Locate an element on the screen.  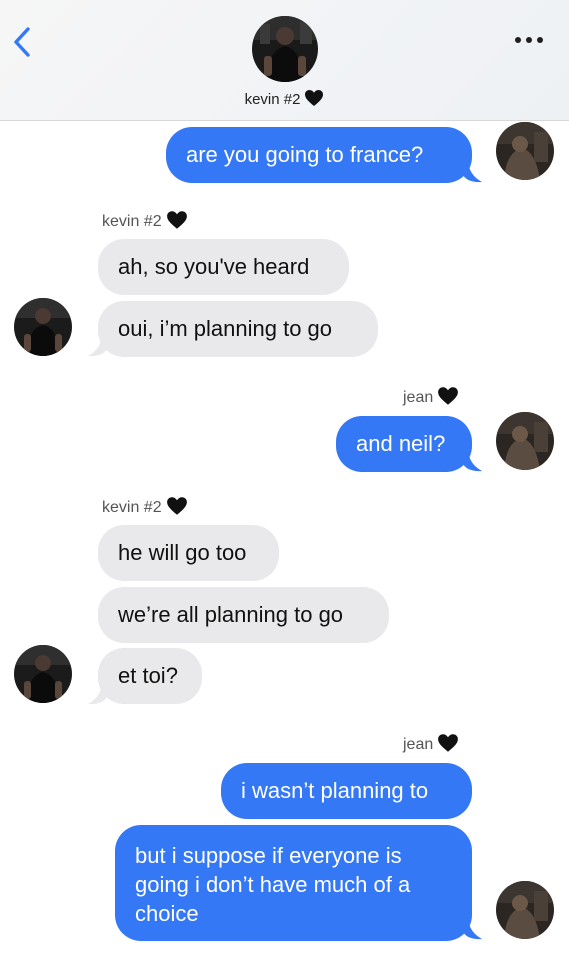
contact-name-label: kevin #2 is located at coordinates (272, 99).